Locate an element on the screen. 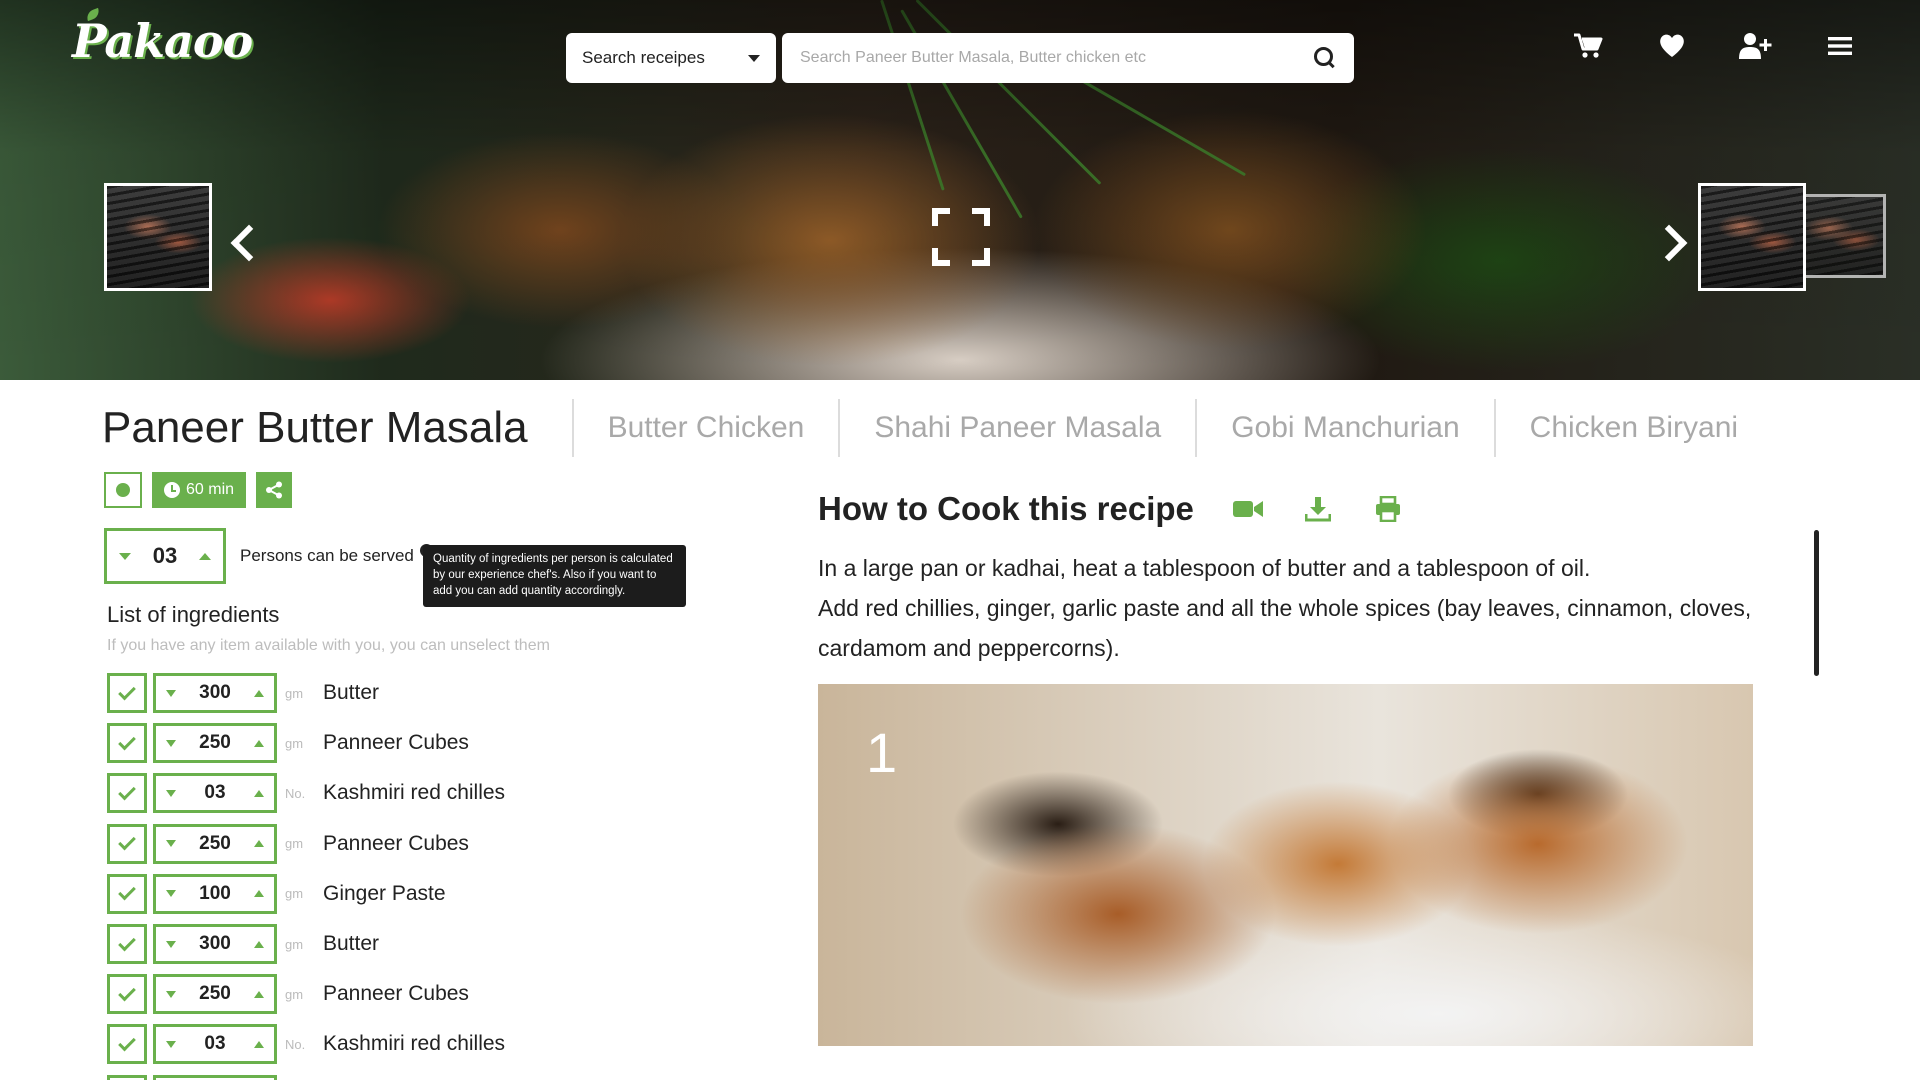 The height and width of the screenshot is (1080, 1920). share-button is located at coordinates (274, 490).